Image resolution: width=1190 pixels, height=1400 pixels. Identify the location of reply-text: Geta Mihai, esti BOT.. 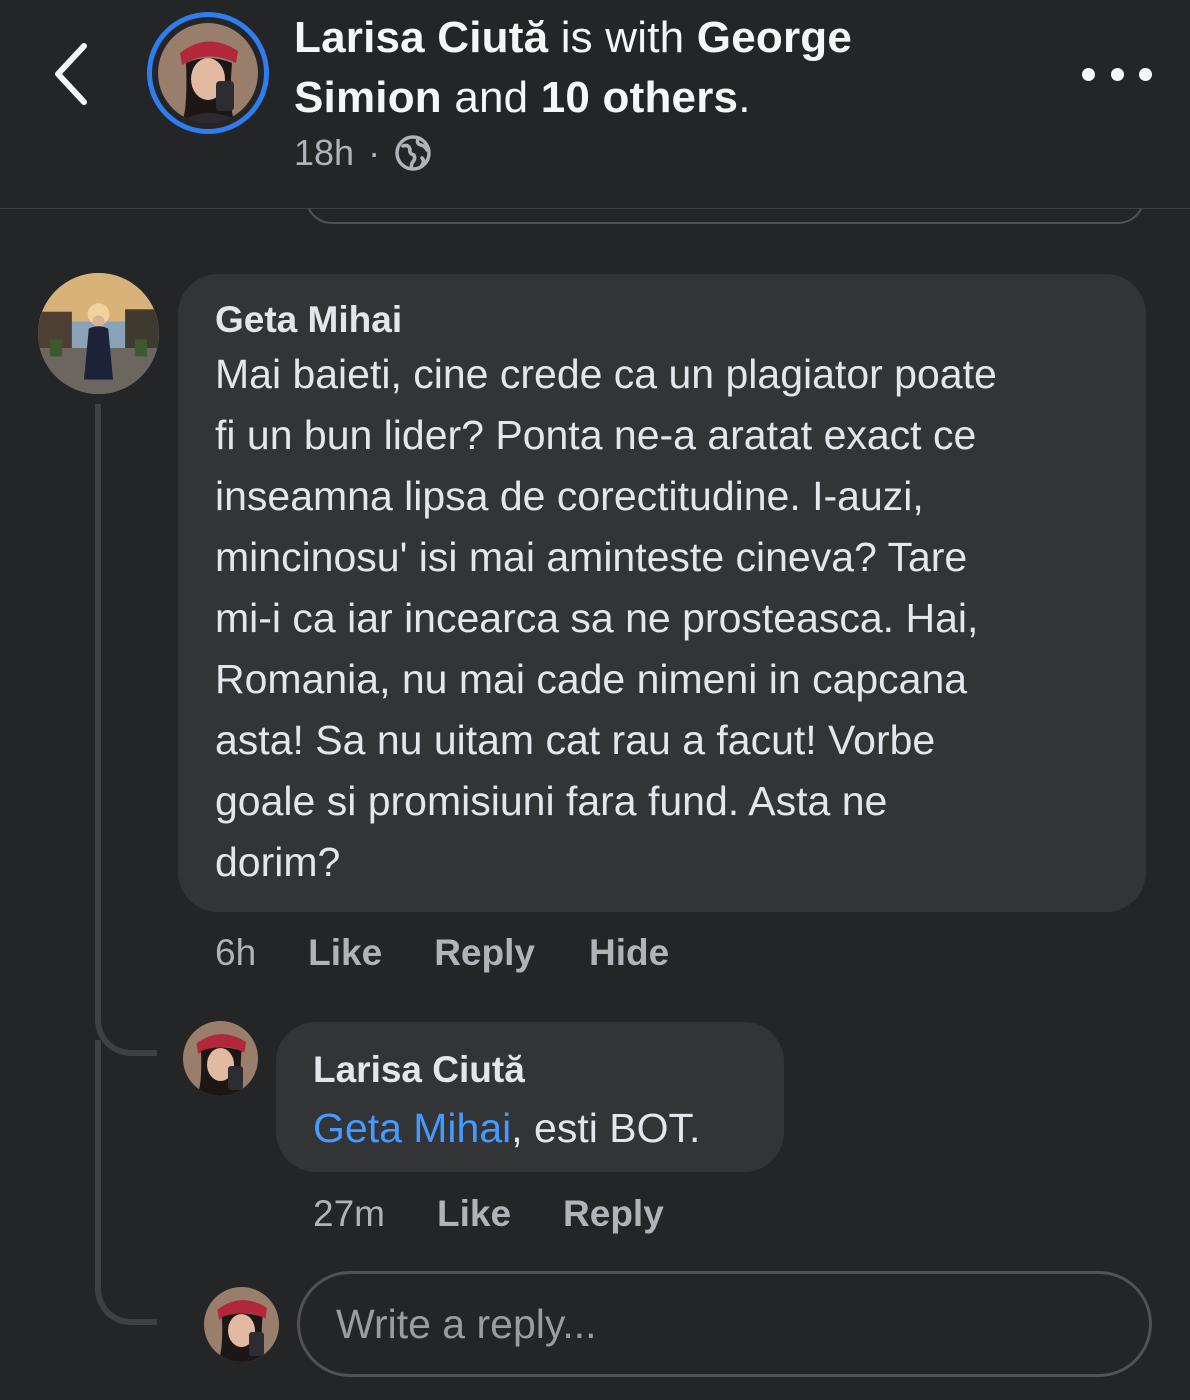
(530, 1128).